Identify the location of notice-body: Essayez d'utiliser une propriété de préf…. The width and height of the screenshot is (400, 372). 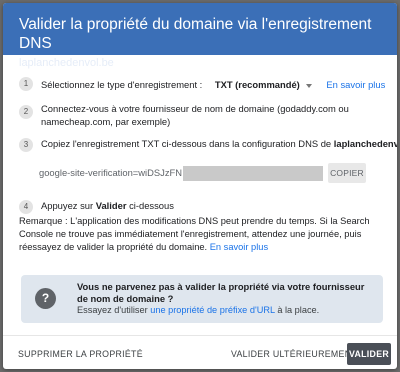
(198, 310).